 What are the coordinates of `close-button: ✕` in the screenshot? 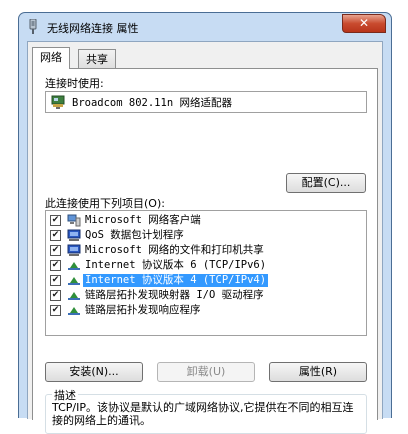 It's located at (364, 23).